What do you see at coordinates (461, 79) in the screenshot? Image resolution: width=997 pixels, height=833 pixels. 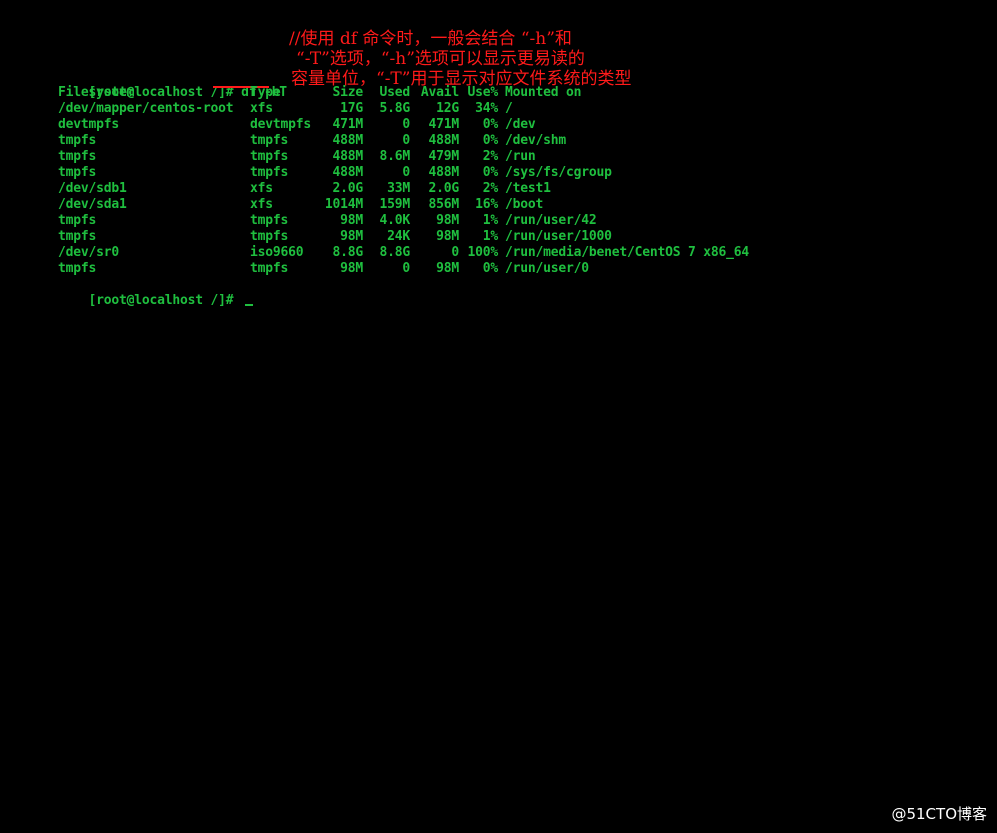 I see `annotation-line-3: 容量单位，“-T”用于显示对应文件系统的类型` at bounding box center [461, 79].